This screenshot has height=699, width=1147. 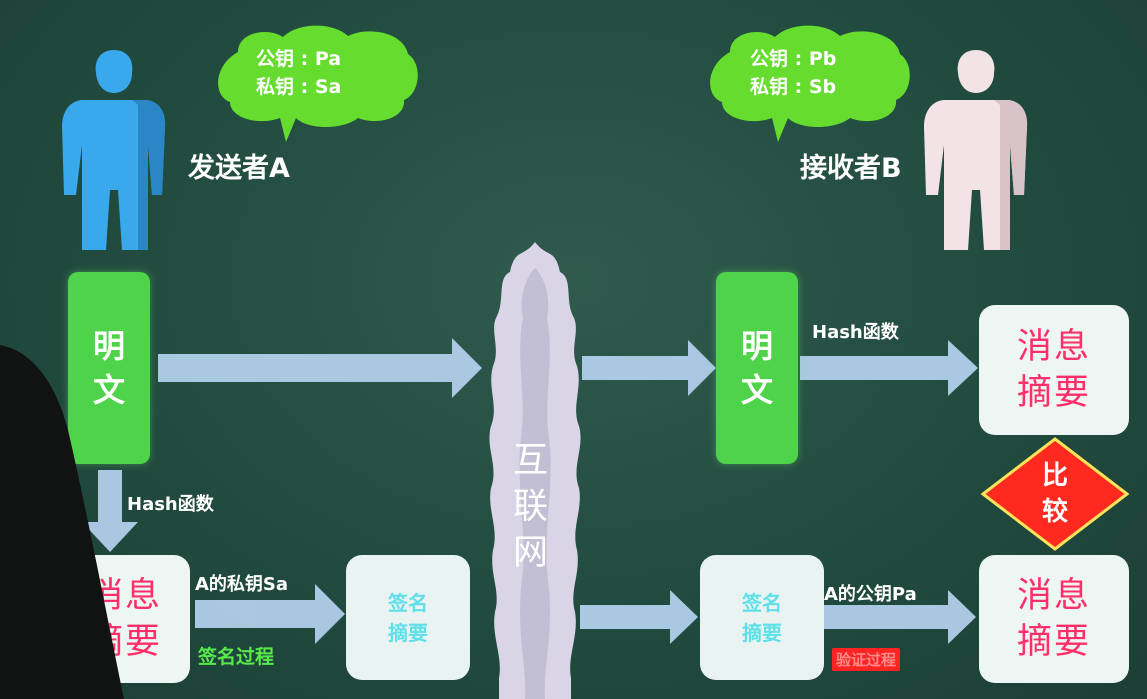 I want to click on verify-process-label: 验证过程, so click(x=866, y=659).